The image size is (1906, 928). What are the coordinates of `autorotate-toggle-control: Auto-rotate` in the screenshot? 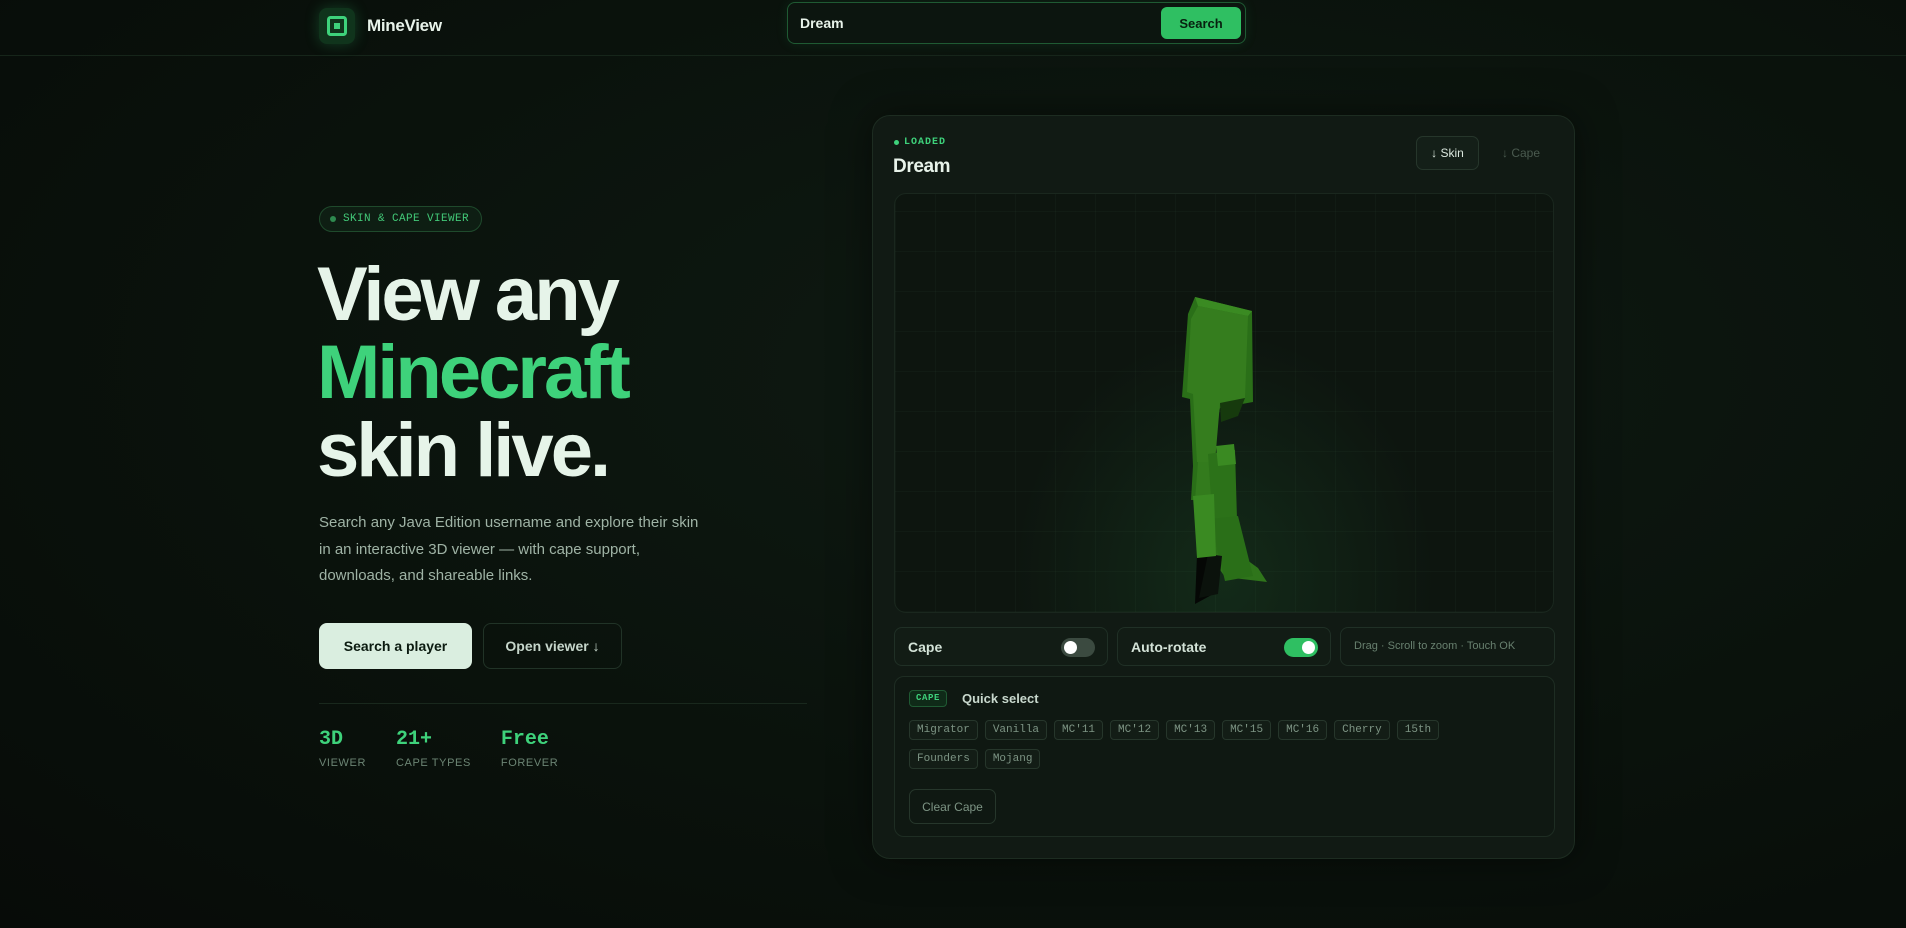 It's located at (1224, 646).